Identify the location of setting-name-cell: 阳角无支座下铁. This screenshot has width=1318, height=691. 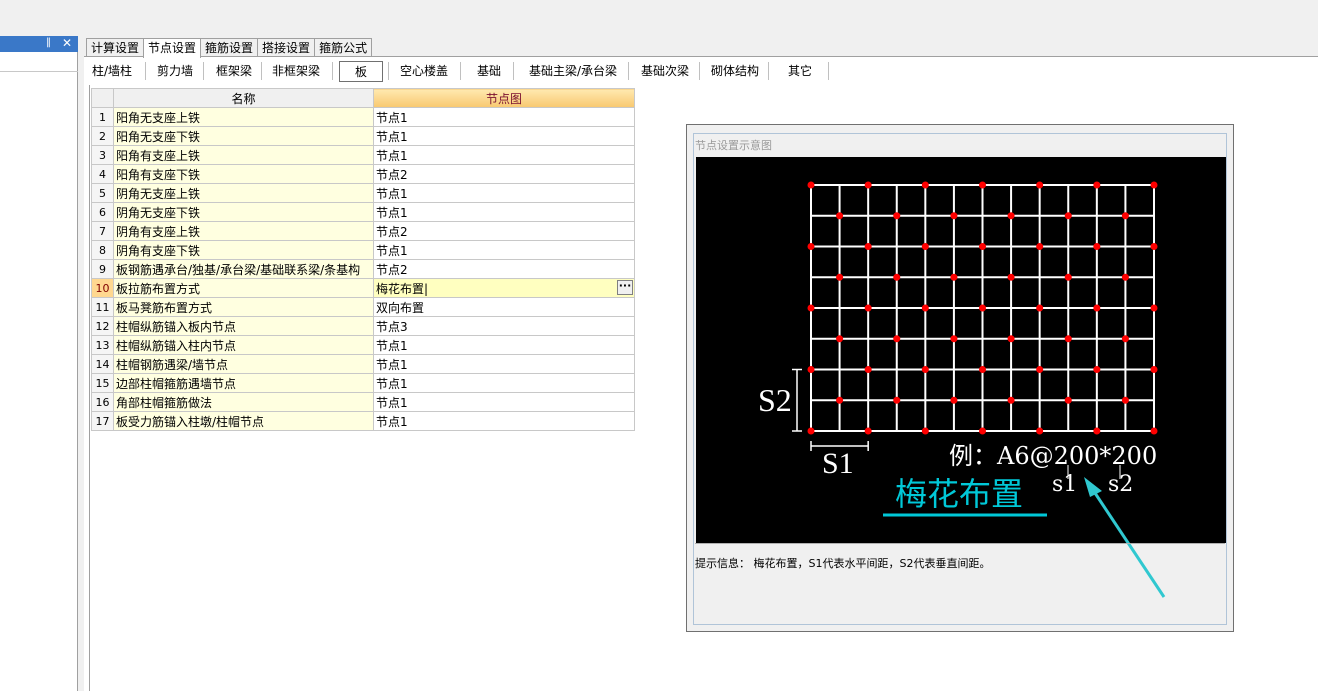
(243, 136).